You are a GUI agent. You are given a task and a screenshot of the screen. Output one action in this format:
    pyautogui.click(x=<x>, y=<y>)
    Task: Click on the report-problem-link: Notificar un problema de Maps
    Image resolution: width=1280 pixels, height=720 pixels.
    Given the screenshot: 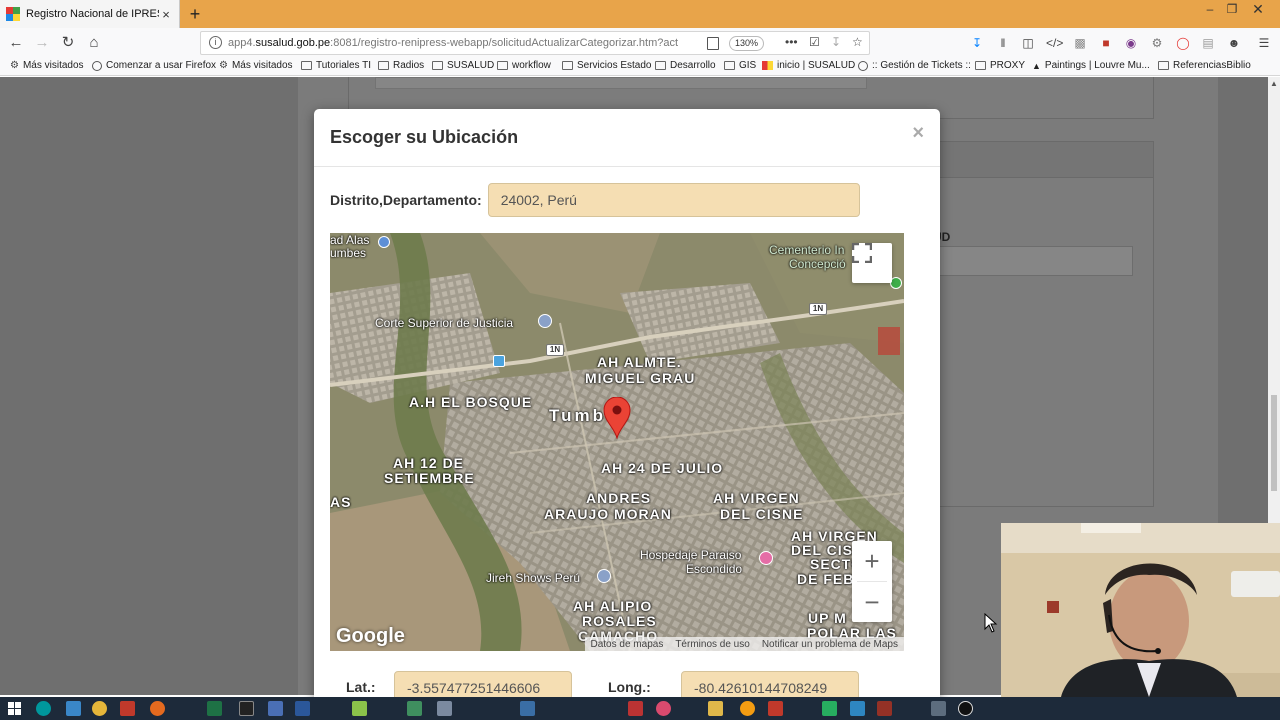 What is the action you would take?
    pyautogui.click(x=830, y=644)
    